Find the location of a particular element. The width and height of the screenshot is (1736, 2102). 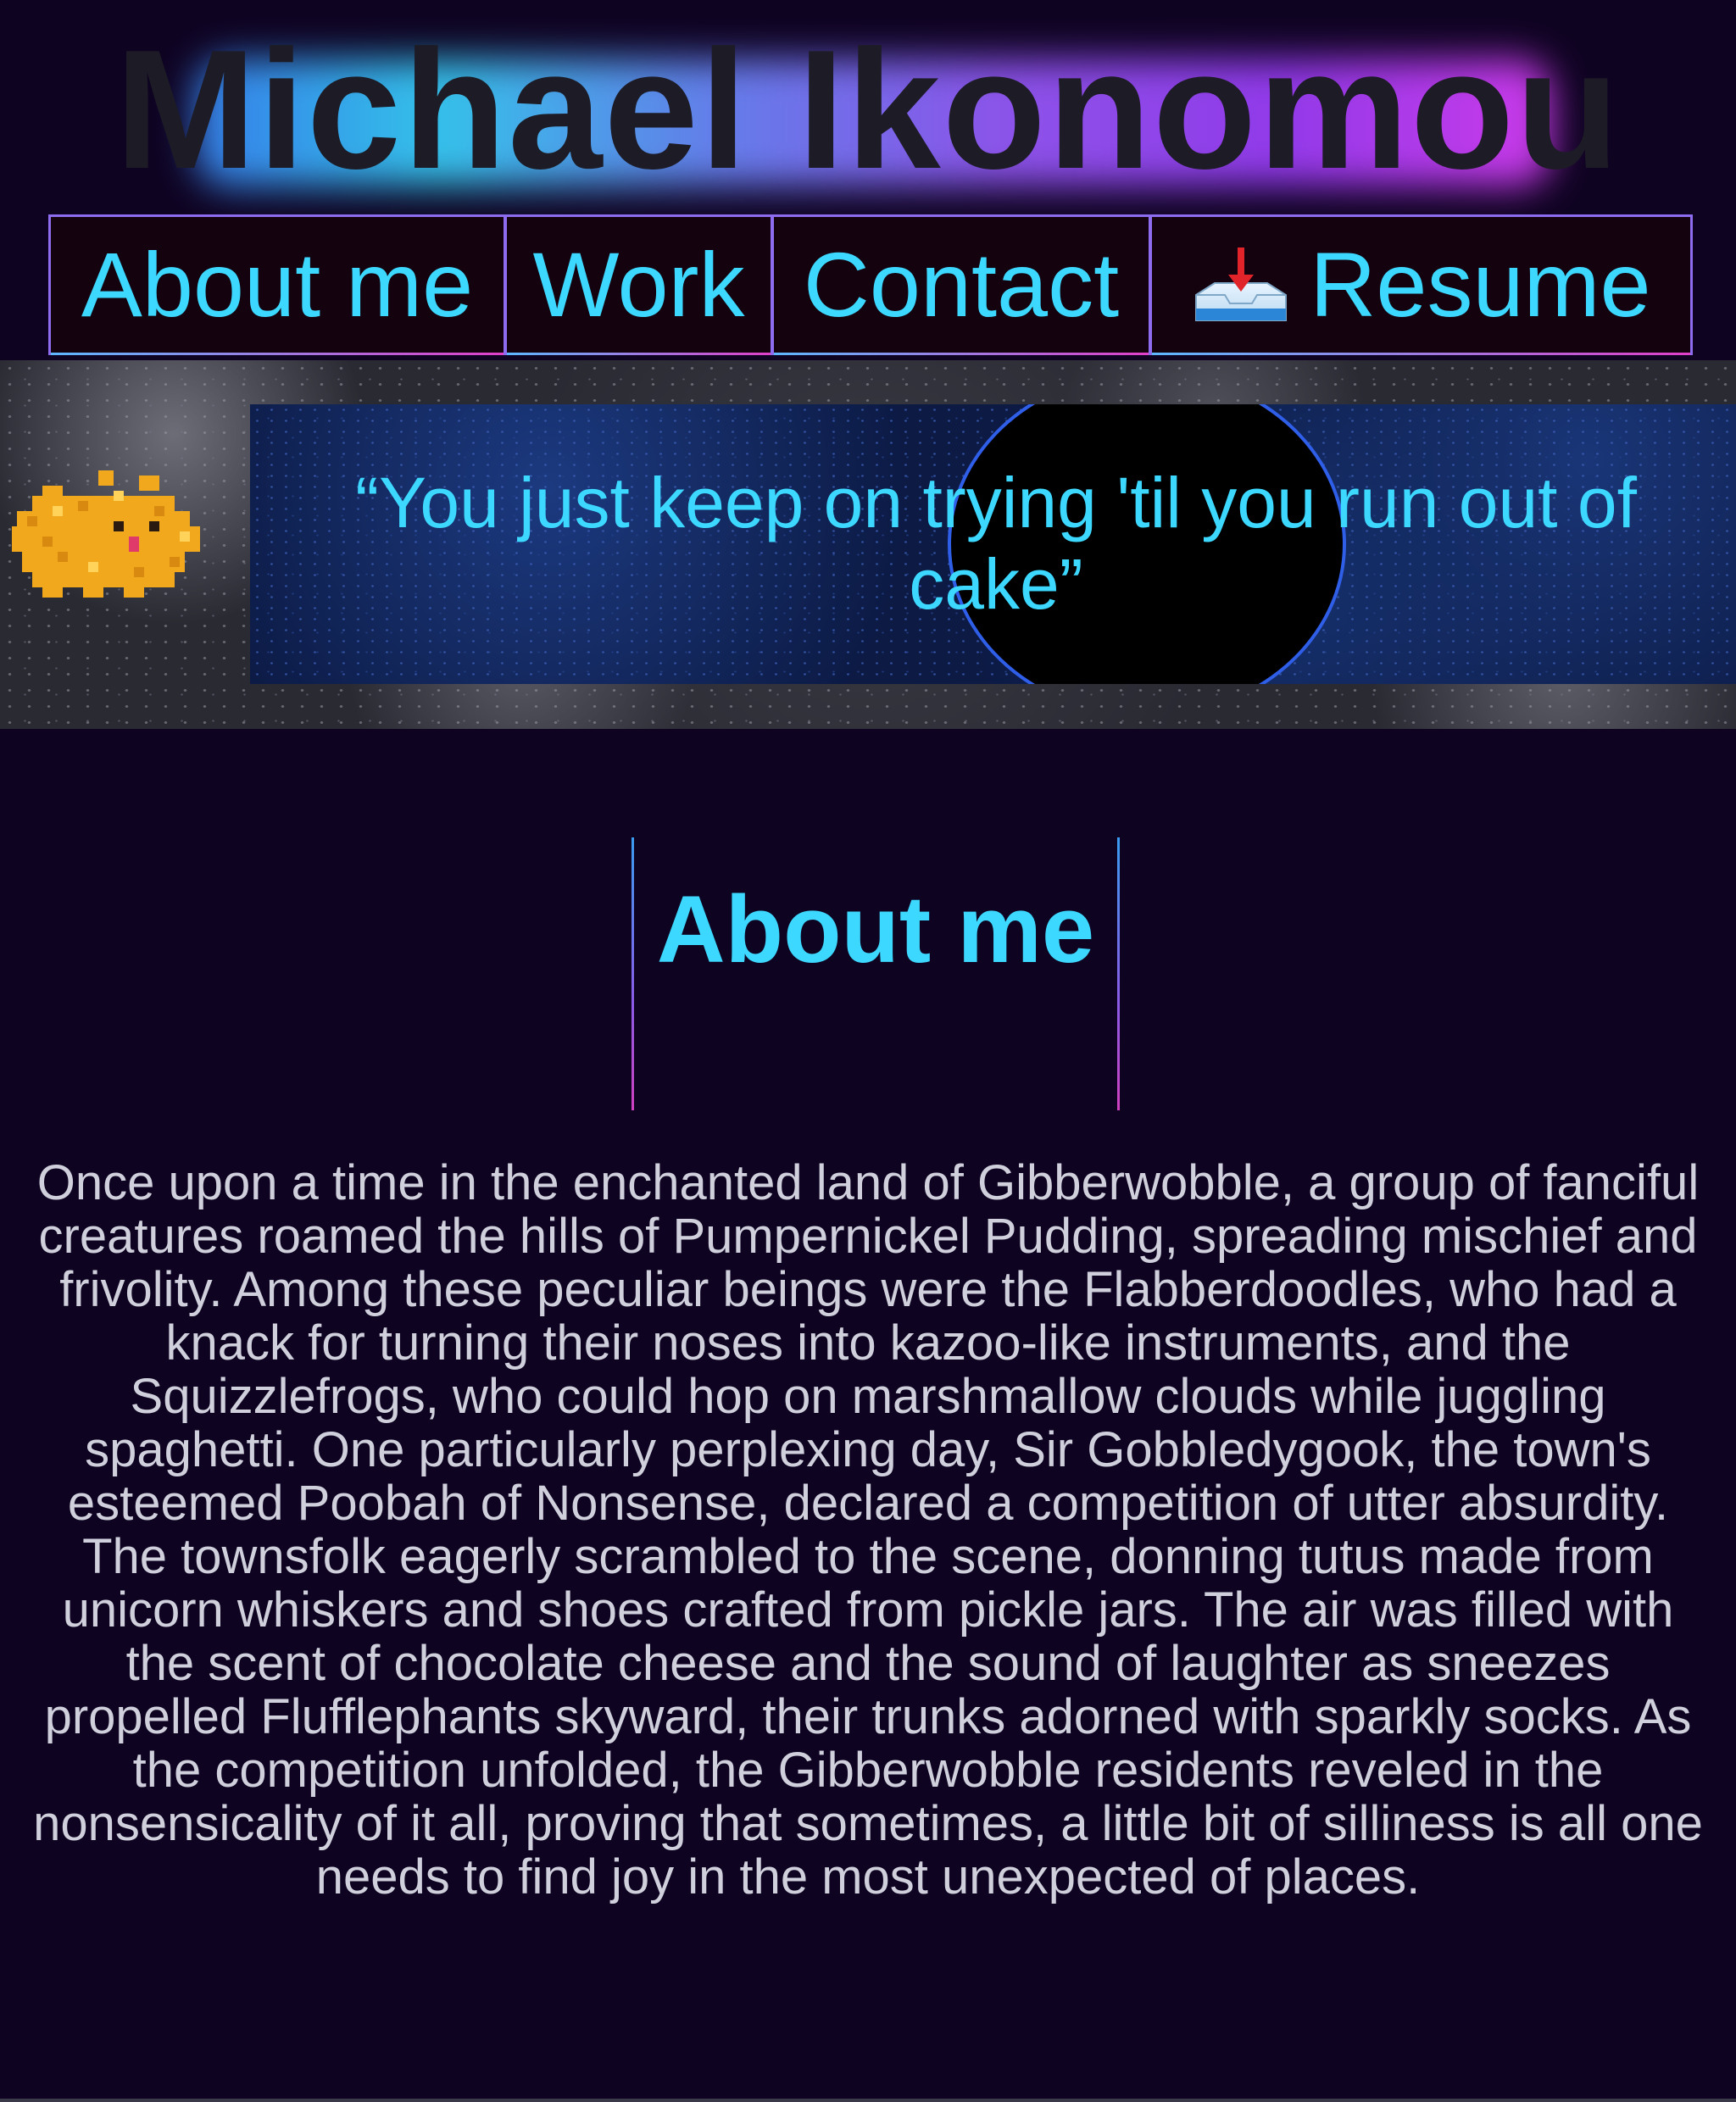

nav-about-me-label: About me is located at coordinates (277, 284).